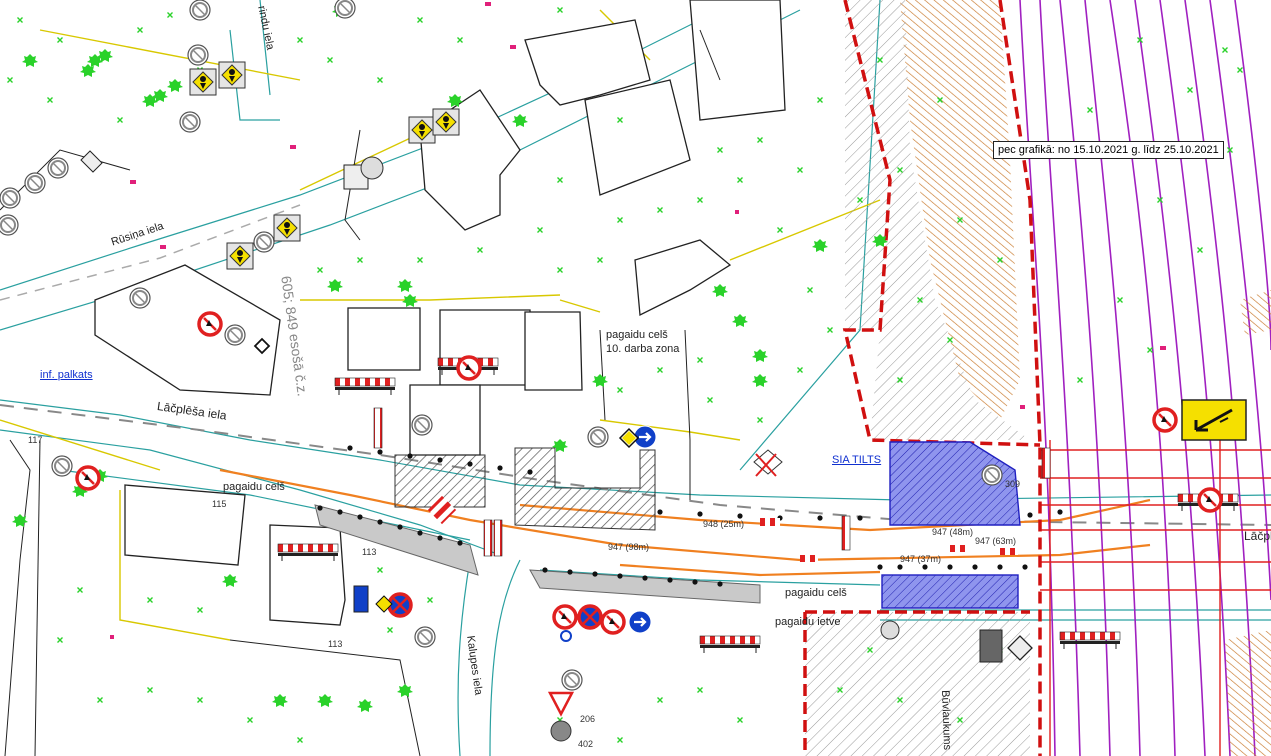  Describe the element at coordinates (637, 335) in the screenshot. I see `pagaidu-celsh-zone-label: pagaidu celš` at that location.